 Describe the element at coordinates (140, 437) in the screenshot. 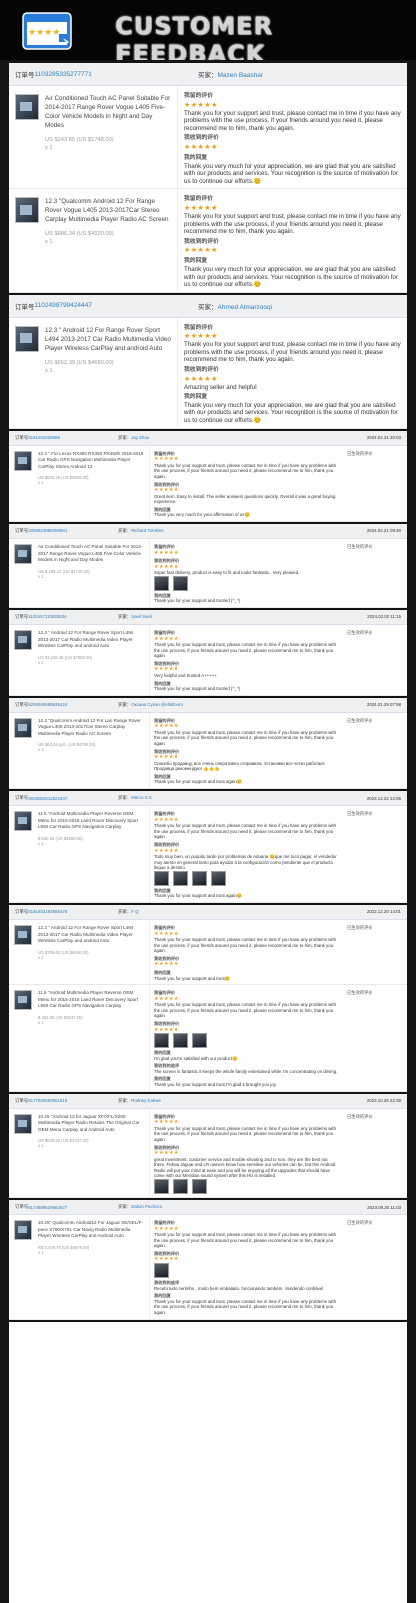

I see `buyer-name-link: Jay Zhao` at that location.